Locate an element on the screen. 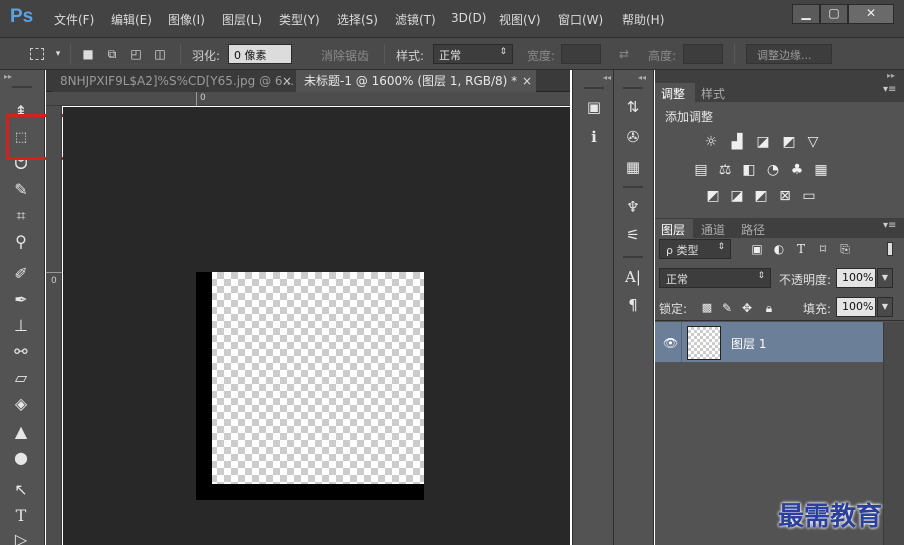  info-icon: ℹ is located at coordinates (594, 137).